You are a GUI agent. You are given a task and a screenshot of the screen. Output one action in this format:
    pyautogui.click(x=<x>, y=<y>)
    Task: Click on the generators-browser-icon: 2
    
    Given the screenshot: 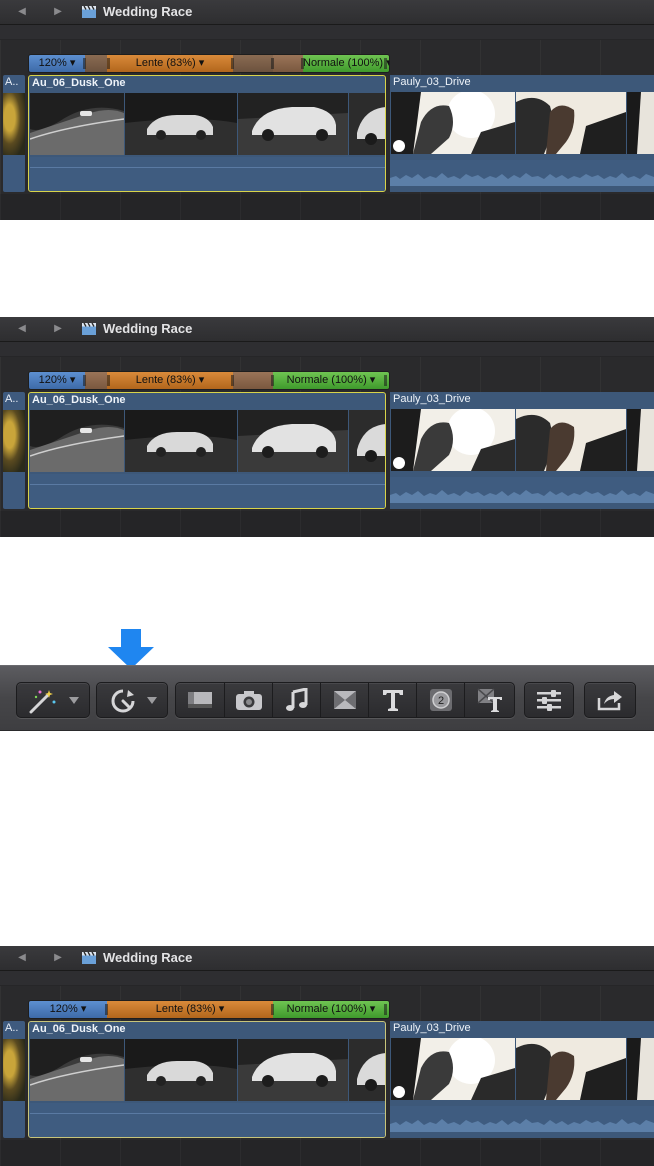 What is the action you would take?
    pyautogui.click(x=441, y=700)
    